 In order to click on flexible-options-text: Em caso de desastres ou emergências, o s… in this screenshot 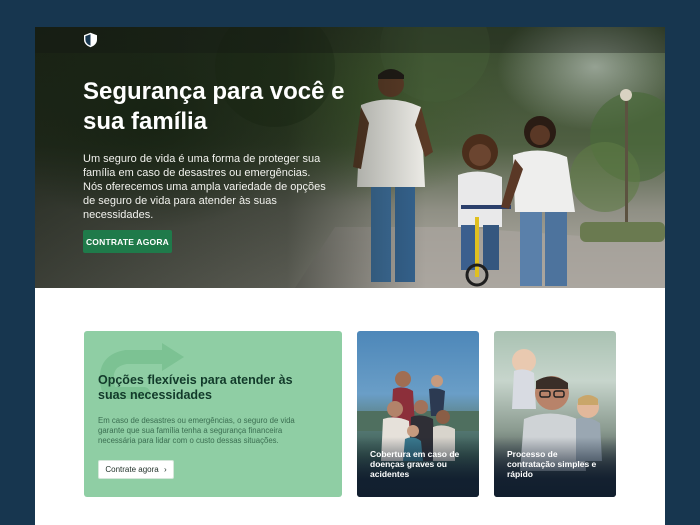, I will do `click(196, 430)`.